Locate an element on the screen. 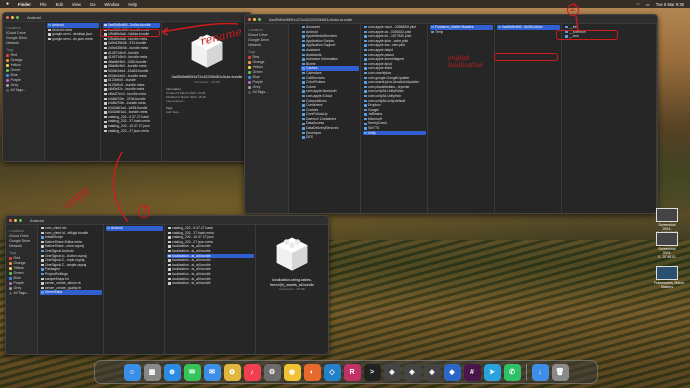 Image resolution: width=690 pixels, height=388 pixels. wifi-icon: ◠ is located at coordinates (638, 4).